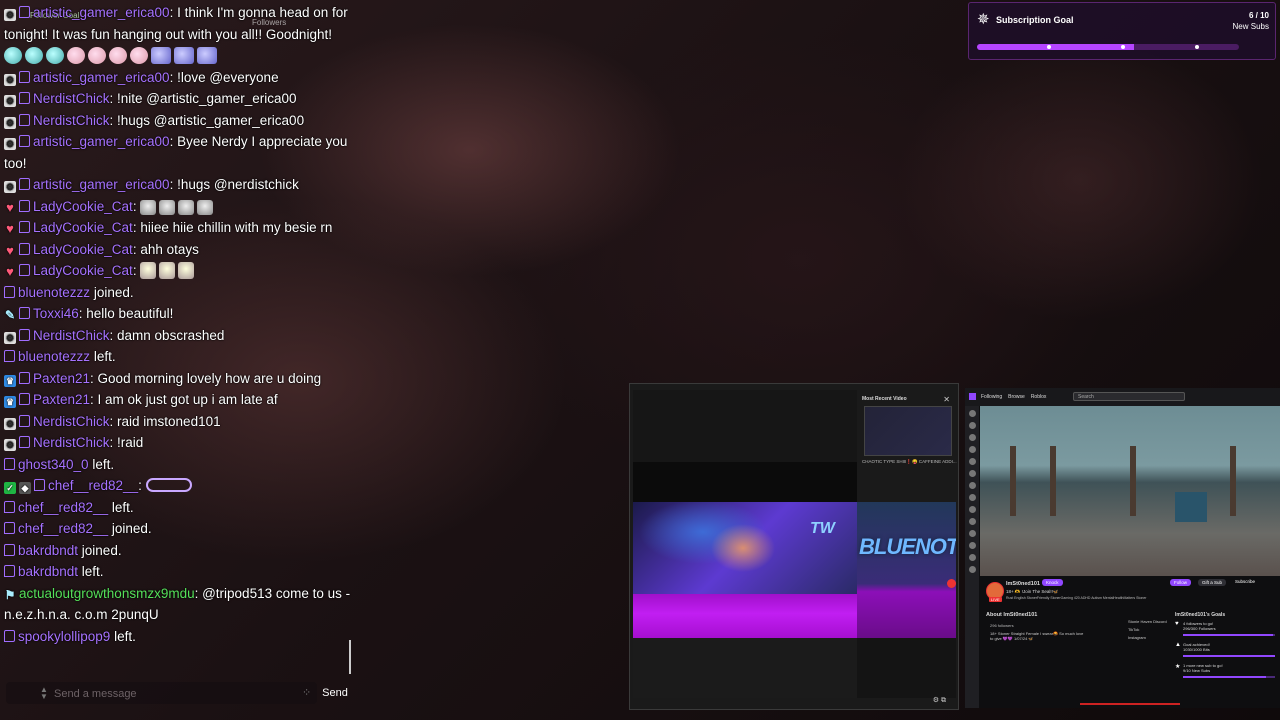 The image size is (1280, 720). What do you see at coordinates (10, 15) in the screenshot?
I see `vip-badge-icon: ⚙` at bounding box center [10, 15].